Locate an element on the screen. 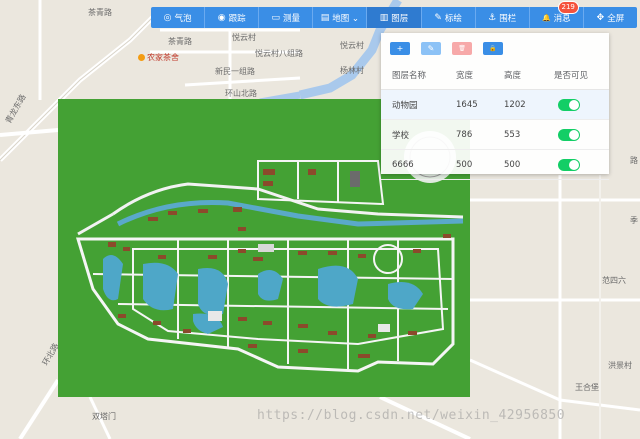 The image size is (640, 439). layer-height-cell: 500 is located at coordinates (528, 164).